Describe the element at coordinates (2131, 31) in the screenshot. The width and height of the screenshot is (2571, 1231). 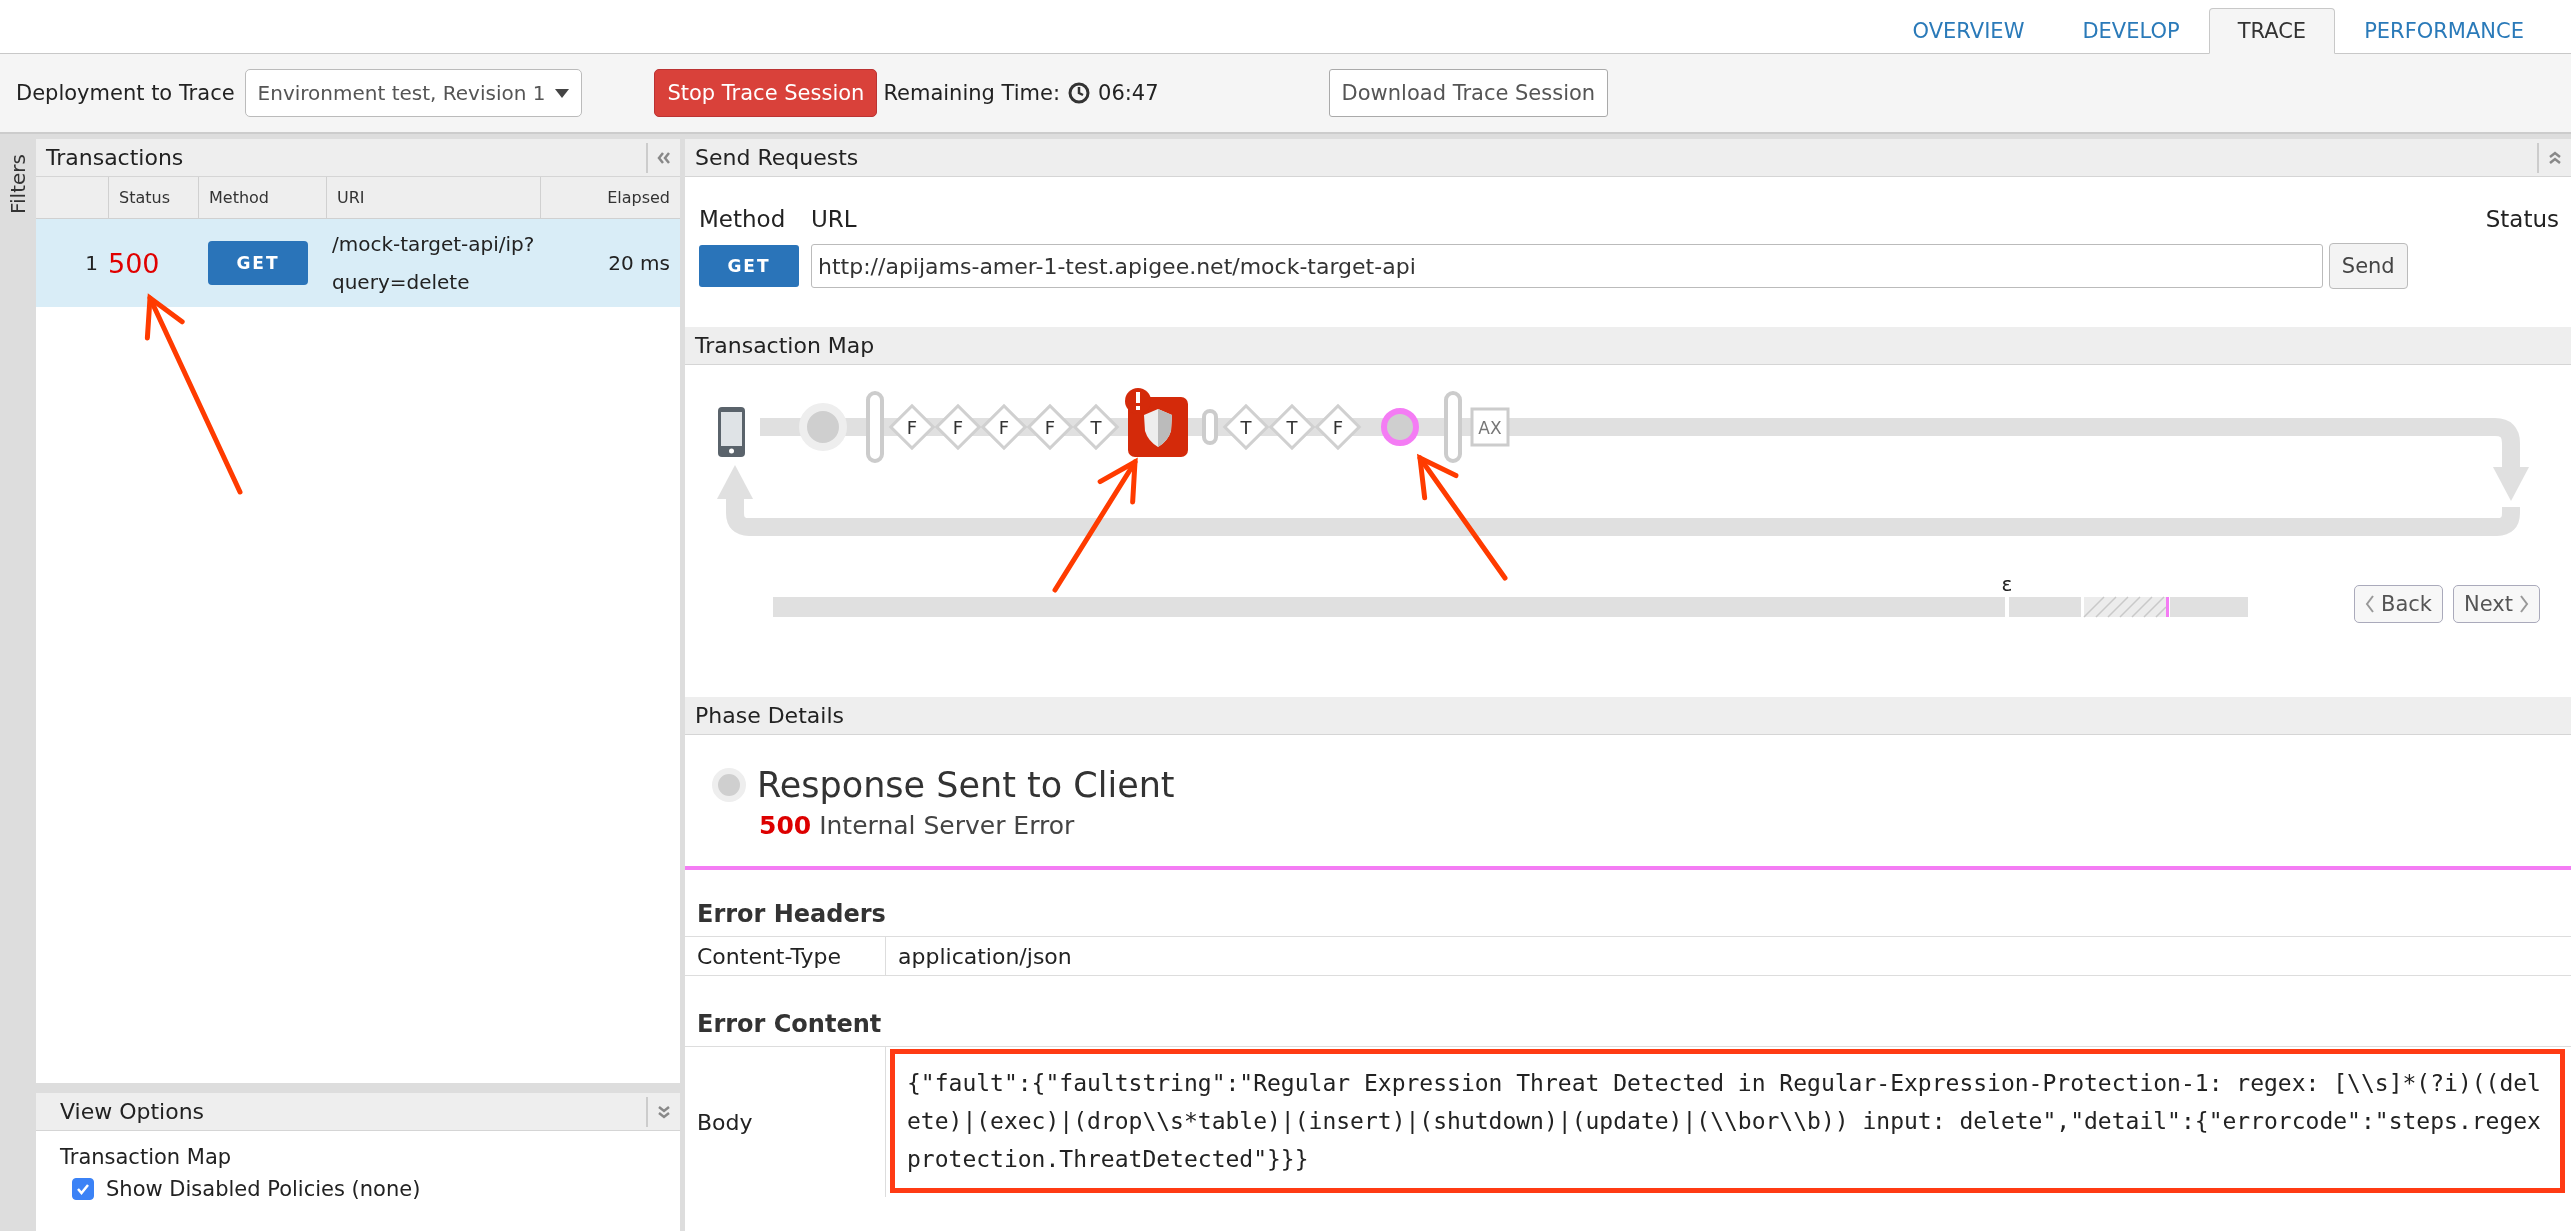
I see `nav-tab: DEVELOP` at that location.